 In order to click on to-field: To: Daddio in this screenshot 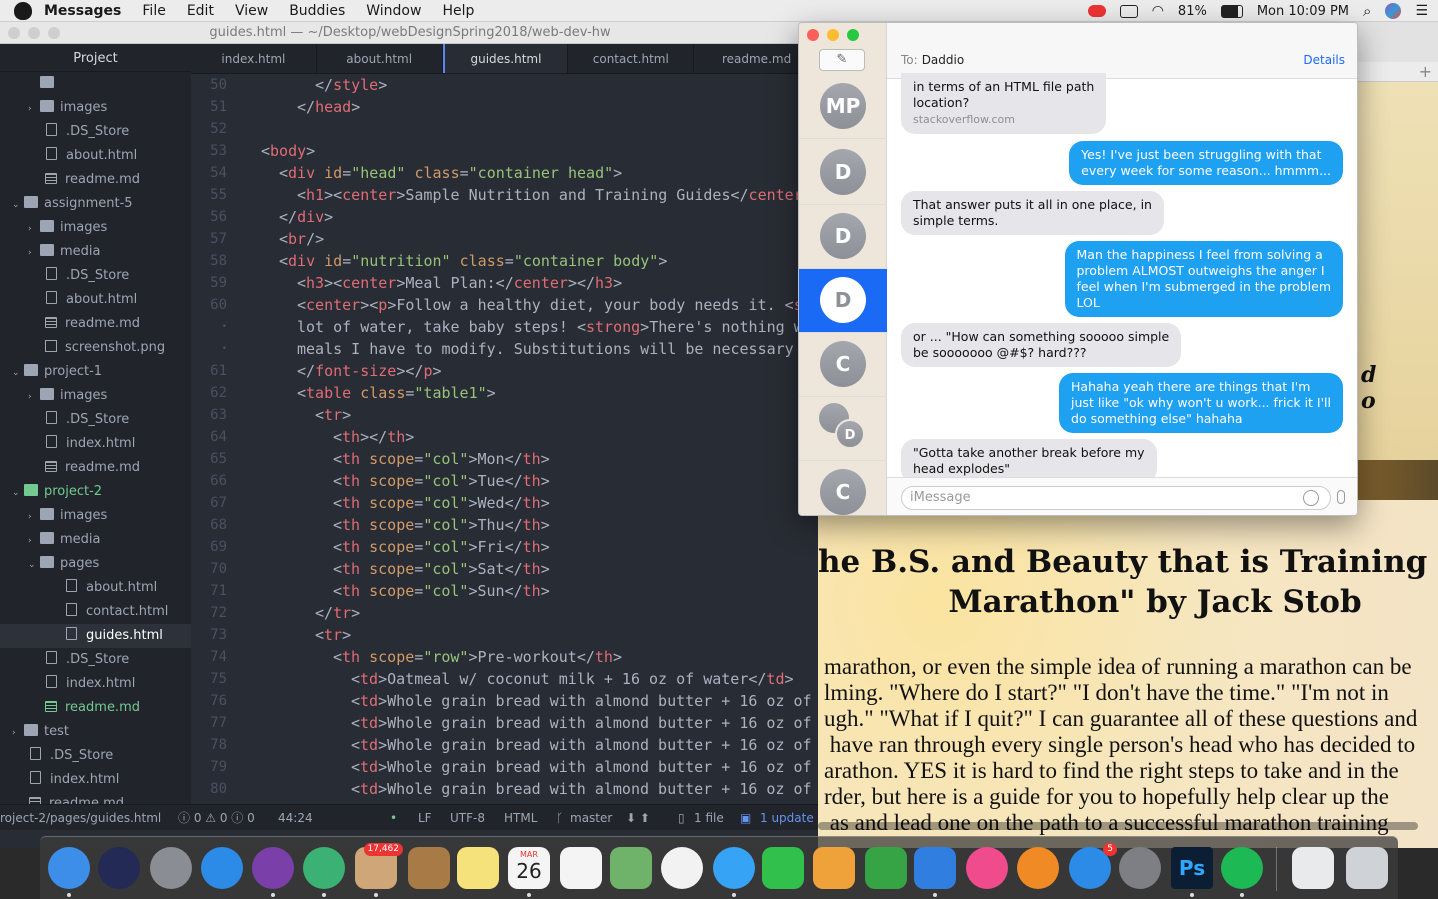, I will do `click(932, 60)`.